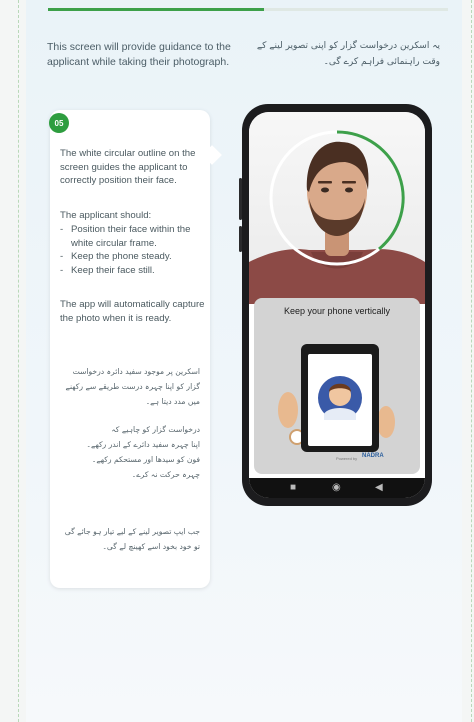 This screenshot has height=722, width=474. Describe the element at coordinates (59, 123) in the screenshot. I see `step-number-badge: 05` at that location.